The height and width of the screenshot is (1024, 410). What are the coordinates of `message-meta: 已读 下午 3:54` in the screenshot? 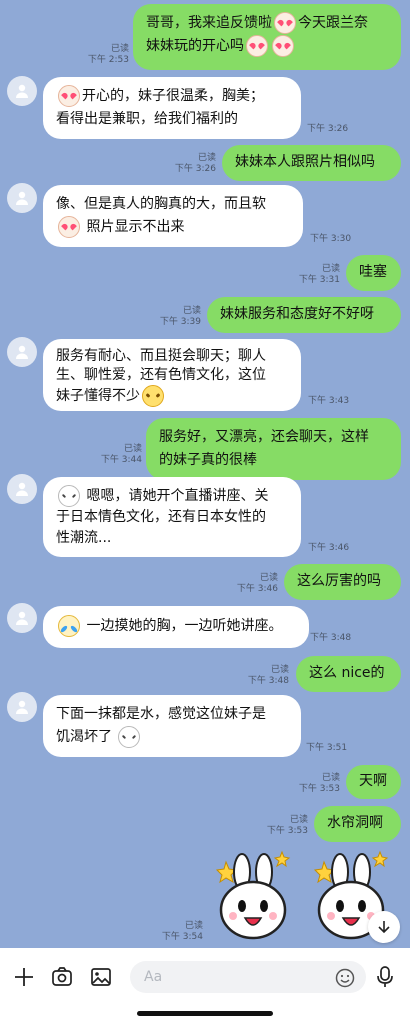 It's located at (182, 931).